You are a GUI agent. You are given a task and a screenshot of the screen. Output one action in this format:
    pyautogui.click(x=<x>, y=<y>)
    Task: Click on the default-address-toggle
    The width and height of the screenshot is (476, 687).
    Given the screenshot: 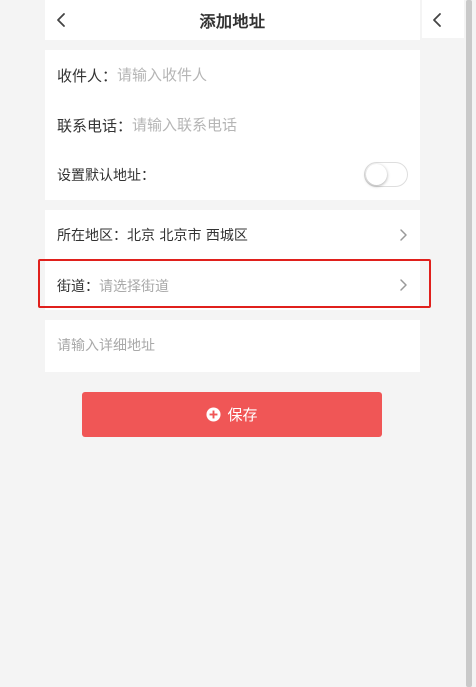 What is the action you would take?
    pyautogui.click(x=386, y=174)
    